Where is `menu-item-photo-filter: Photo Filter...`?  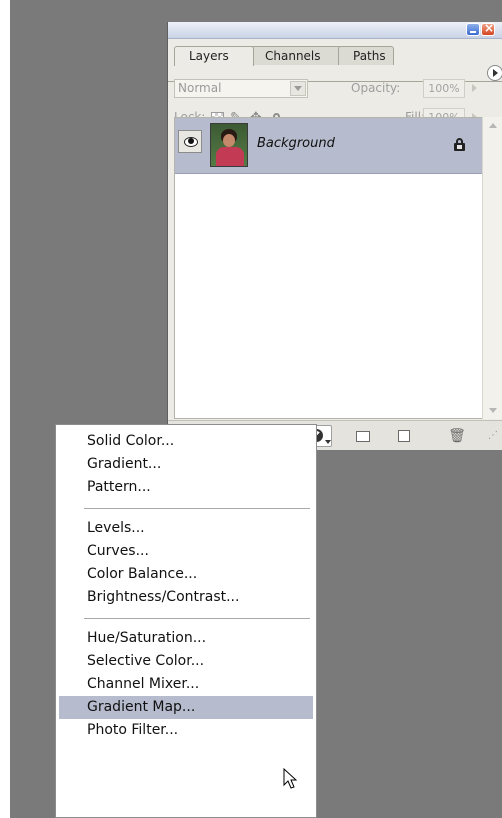 menu-item-photo-filter: Photo Filter... is located at coordinates (186, 730).